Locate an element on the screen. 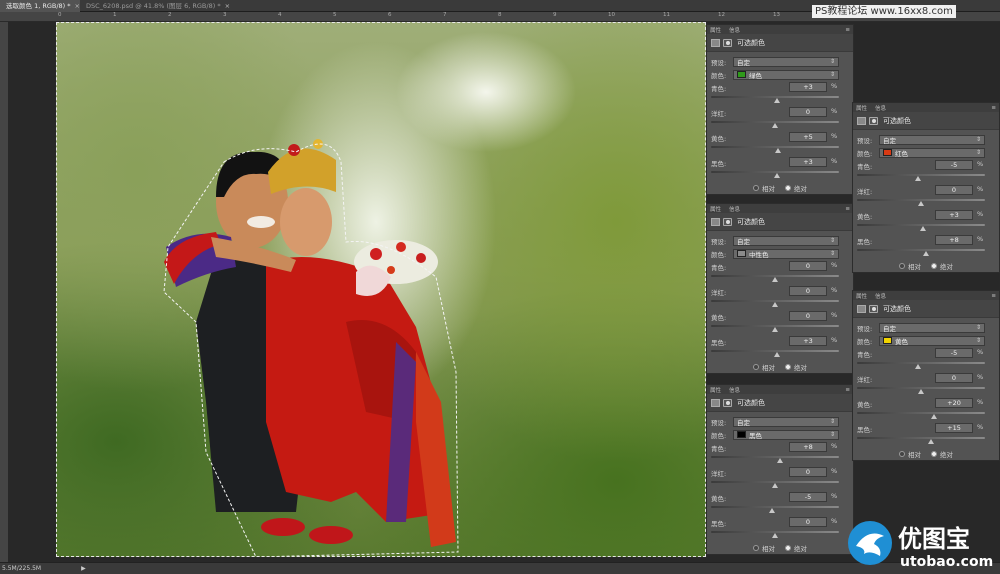 The height and width of the screenshot is (574, 1000). dropdown-arrow-icon: ⇕ is located at coordinates (978, 340).